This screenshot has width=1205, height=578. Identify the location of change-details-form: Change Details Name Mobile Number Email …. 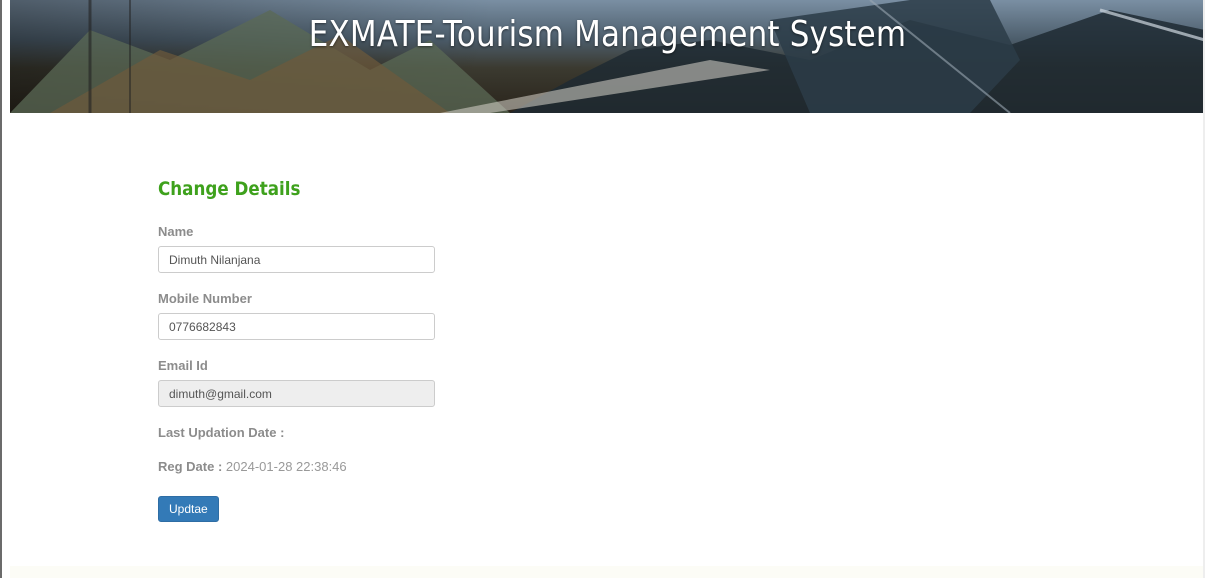
(303, 348).